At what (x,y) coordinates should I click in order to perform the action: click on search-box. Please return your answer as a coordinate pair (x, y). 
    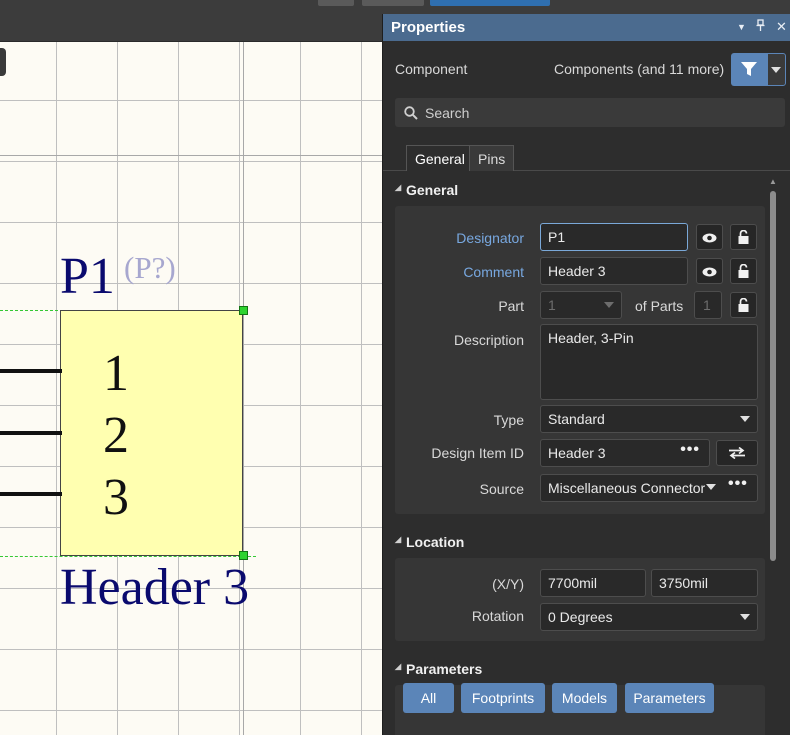
    Looking at the image, I should click on (590, 112).